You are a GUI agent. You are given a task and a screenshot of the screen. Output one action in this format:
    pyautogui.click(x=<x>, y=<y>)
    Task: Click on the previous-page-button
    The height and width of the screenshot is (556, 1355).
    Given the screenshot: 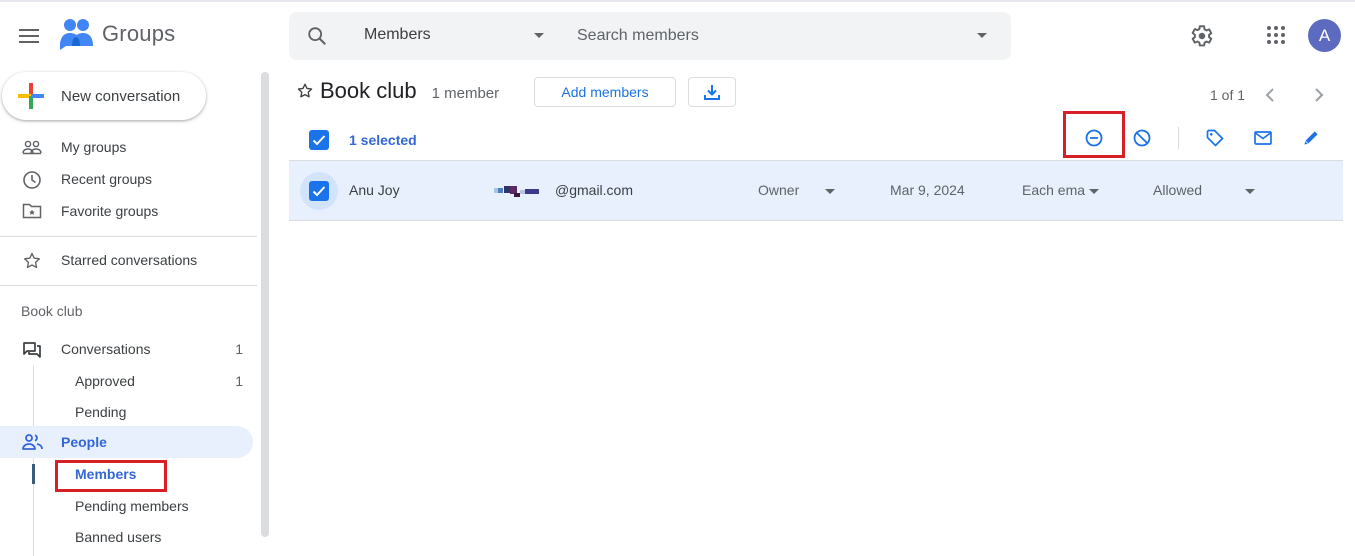 What is the action you would take?
    pyautogui.click(x=1270, y=95)
    